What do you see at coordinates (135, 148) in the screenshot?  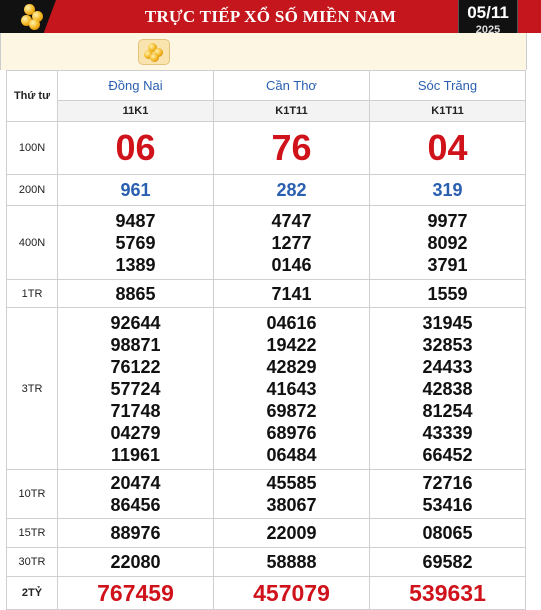 I see `prize-cell: 06` at bounding box center [135, 148].